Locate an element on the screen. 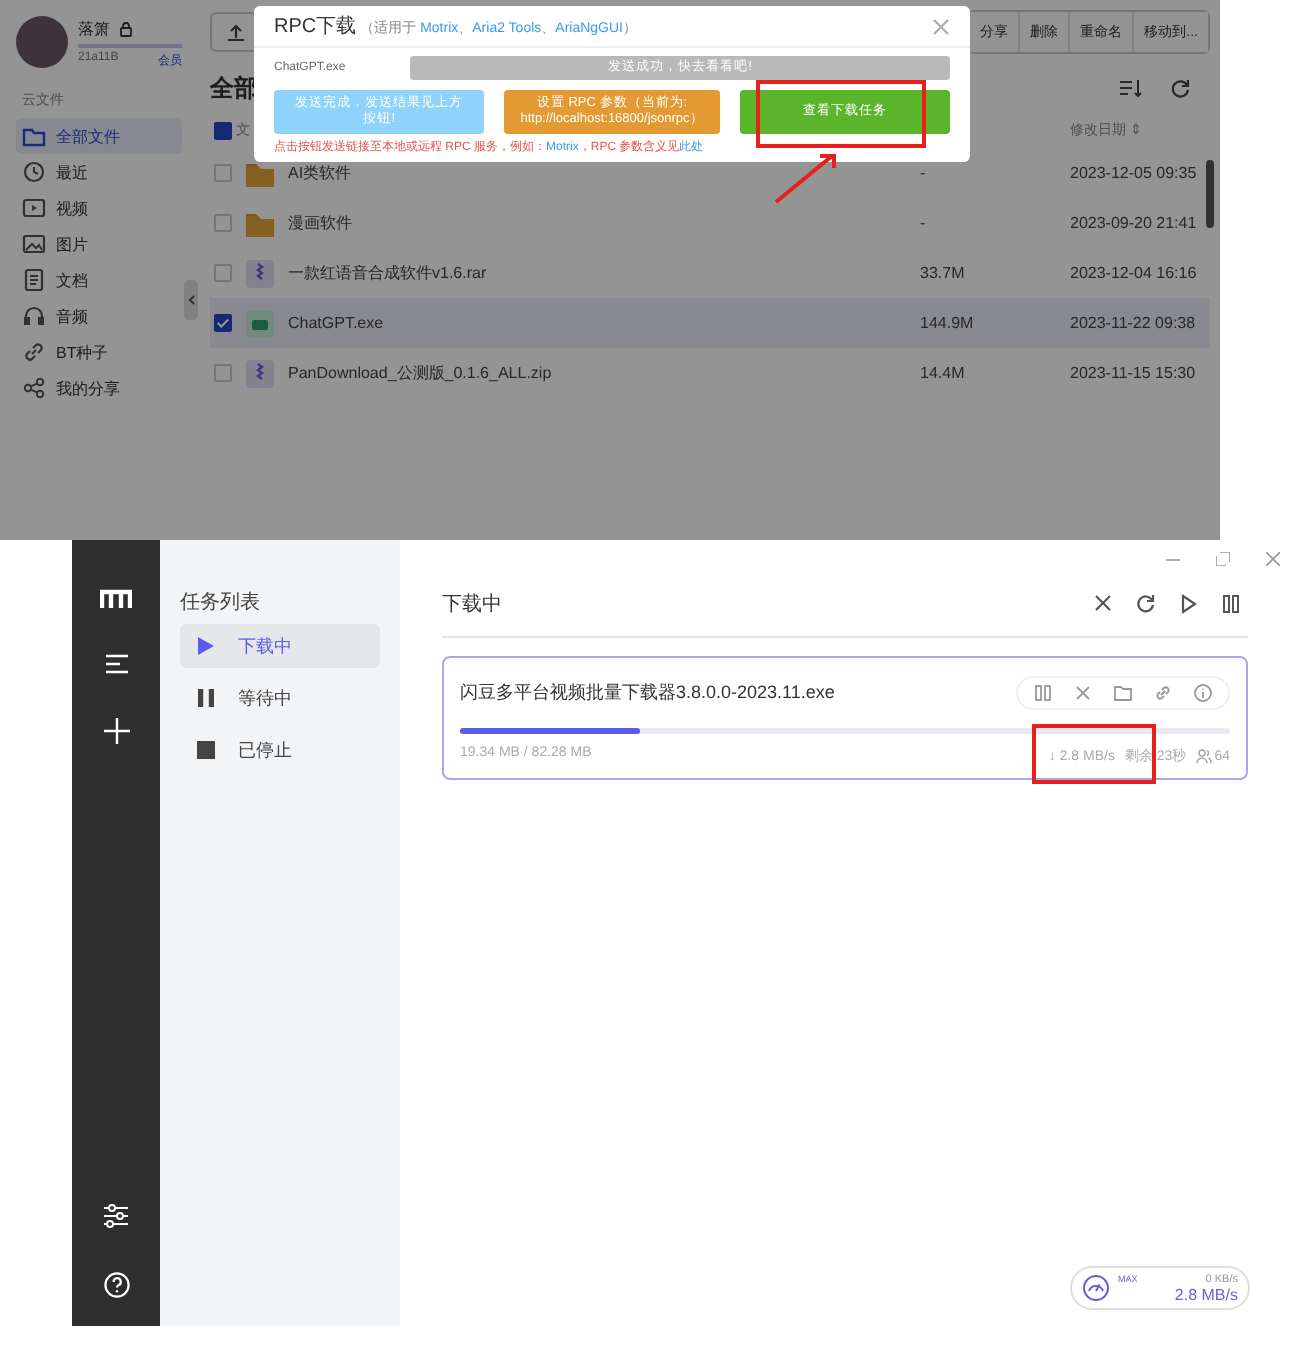  chevron-icon is located at coordinates (191, 300).